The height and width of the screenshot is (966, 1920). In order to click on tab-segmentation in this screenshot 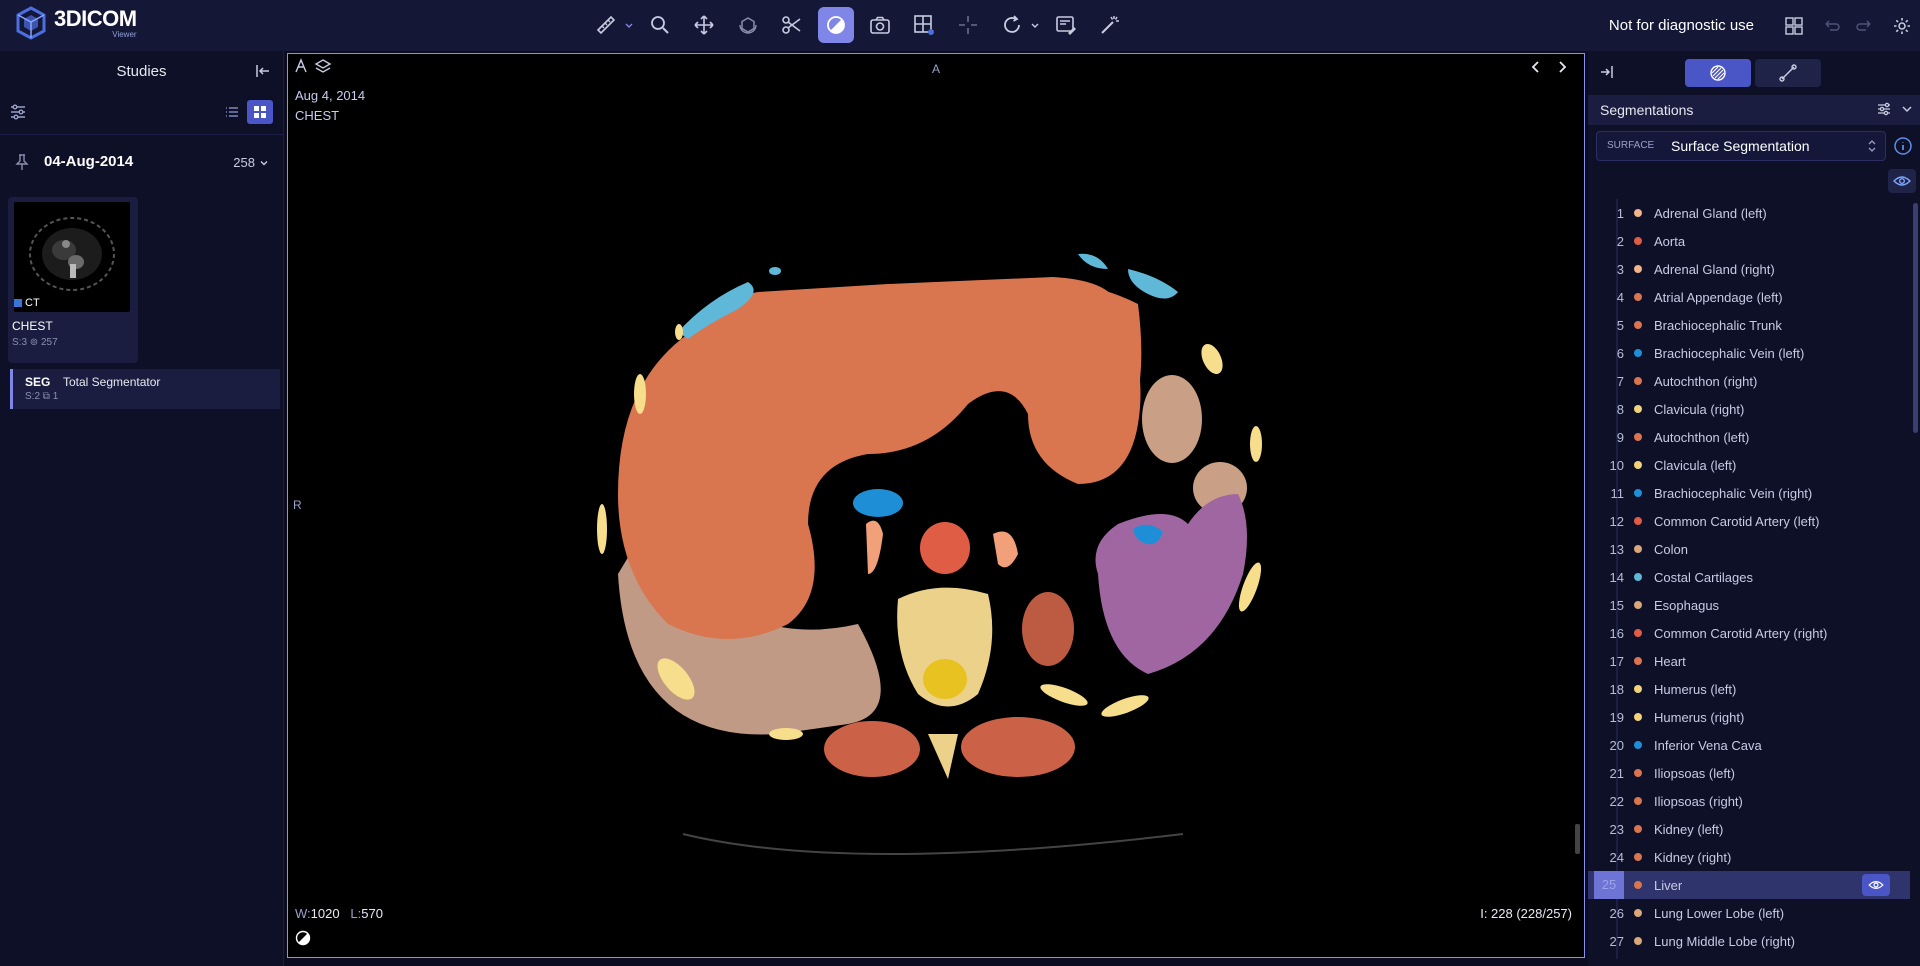, I will do `click(1718, 73)`.